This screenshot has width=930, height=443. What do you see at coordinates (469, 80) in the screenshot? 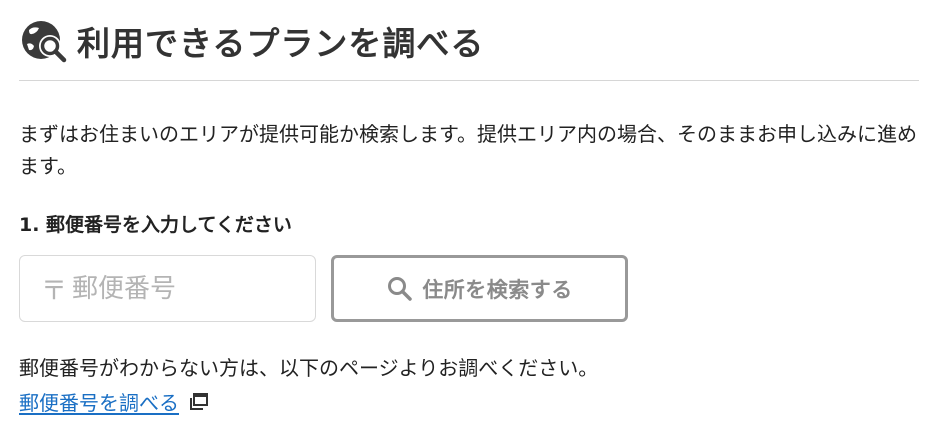
I see `header-divider` at bounding box center [469, 80].